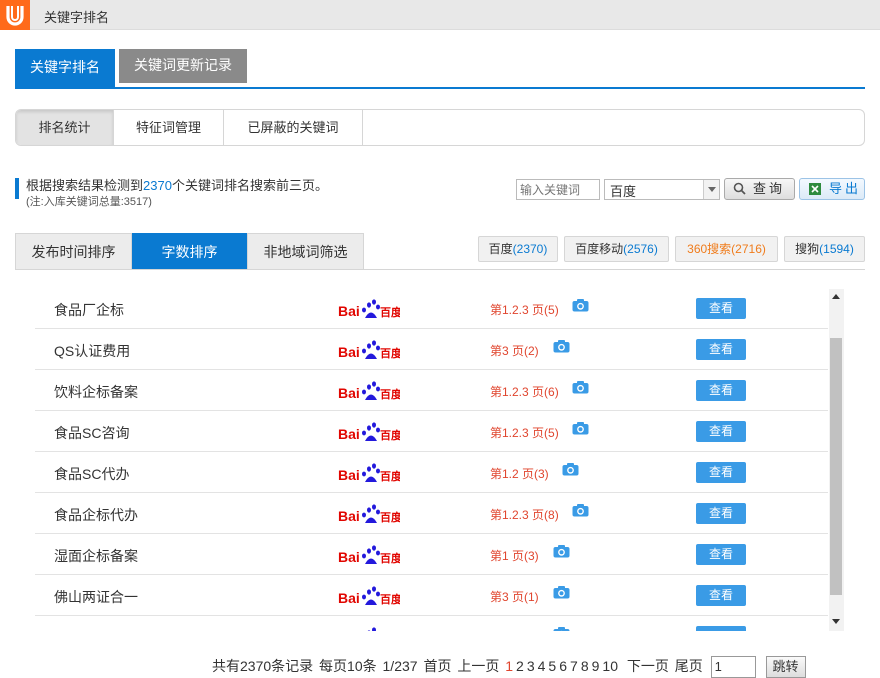 This screenshot has width=880, height=678. What do you see at coordinates (177, 184) in the screenshot?
I see `summary-text: 根据搜索结果检测到2370个关键词排名搜索前三页。` at bounding box center [177, 184].